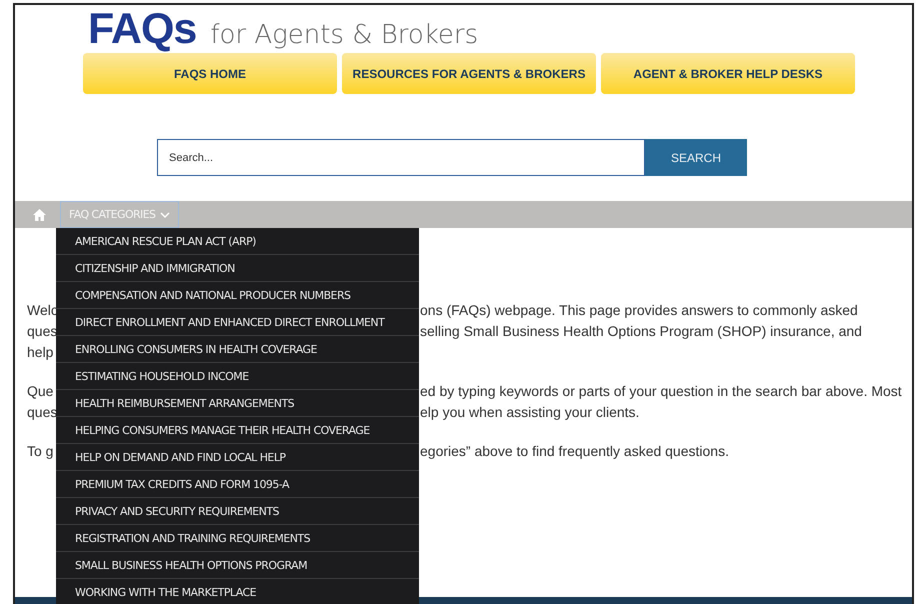  What do you see at coordinates (39, 215) in the screenshot?
I see `home-icon` at bounding box center [39, 215].